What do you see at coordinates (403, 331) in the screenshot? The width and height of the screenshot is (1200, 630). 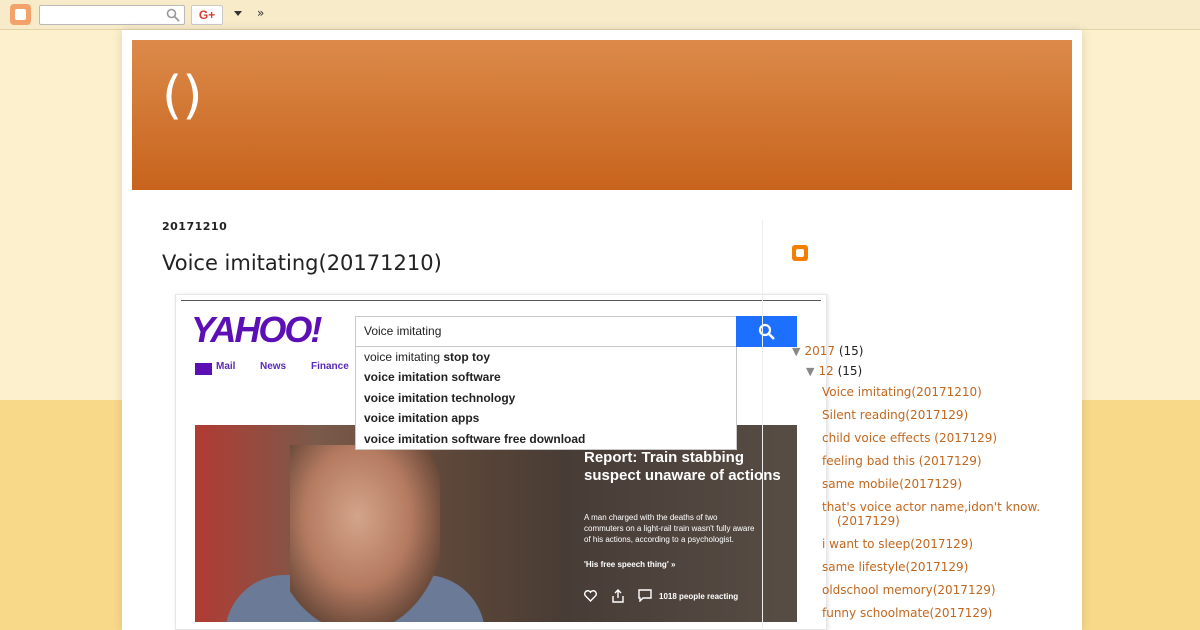 I see `image-search-text: Voice imitating` at bounding box center [403, 331].